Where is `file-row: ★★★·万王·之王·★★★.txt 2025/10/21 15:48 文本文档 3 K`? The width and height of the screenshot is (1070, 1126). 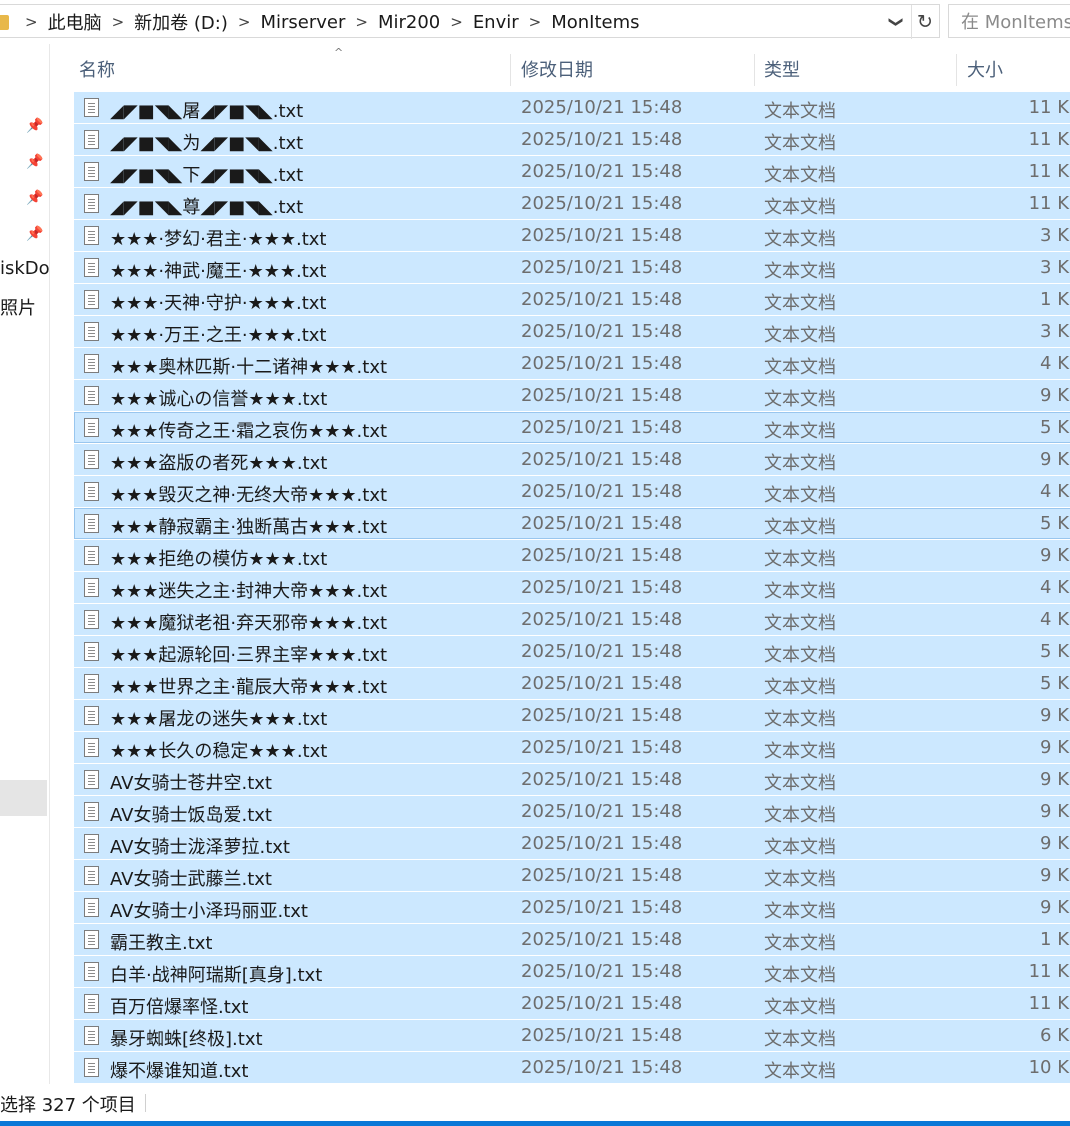 file-row: ★★★·万王·之王·★★★.txt 2025/10/21 15:48 文本文档 3 K is located at coordinates (572, 331).